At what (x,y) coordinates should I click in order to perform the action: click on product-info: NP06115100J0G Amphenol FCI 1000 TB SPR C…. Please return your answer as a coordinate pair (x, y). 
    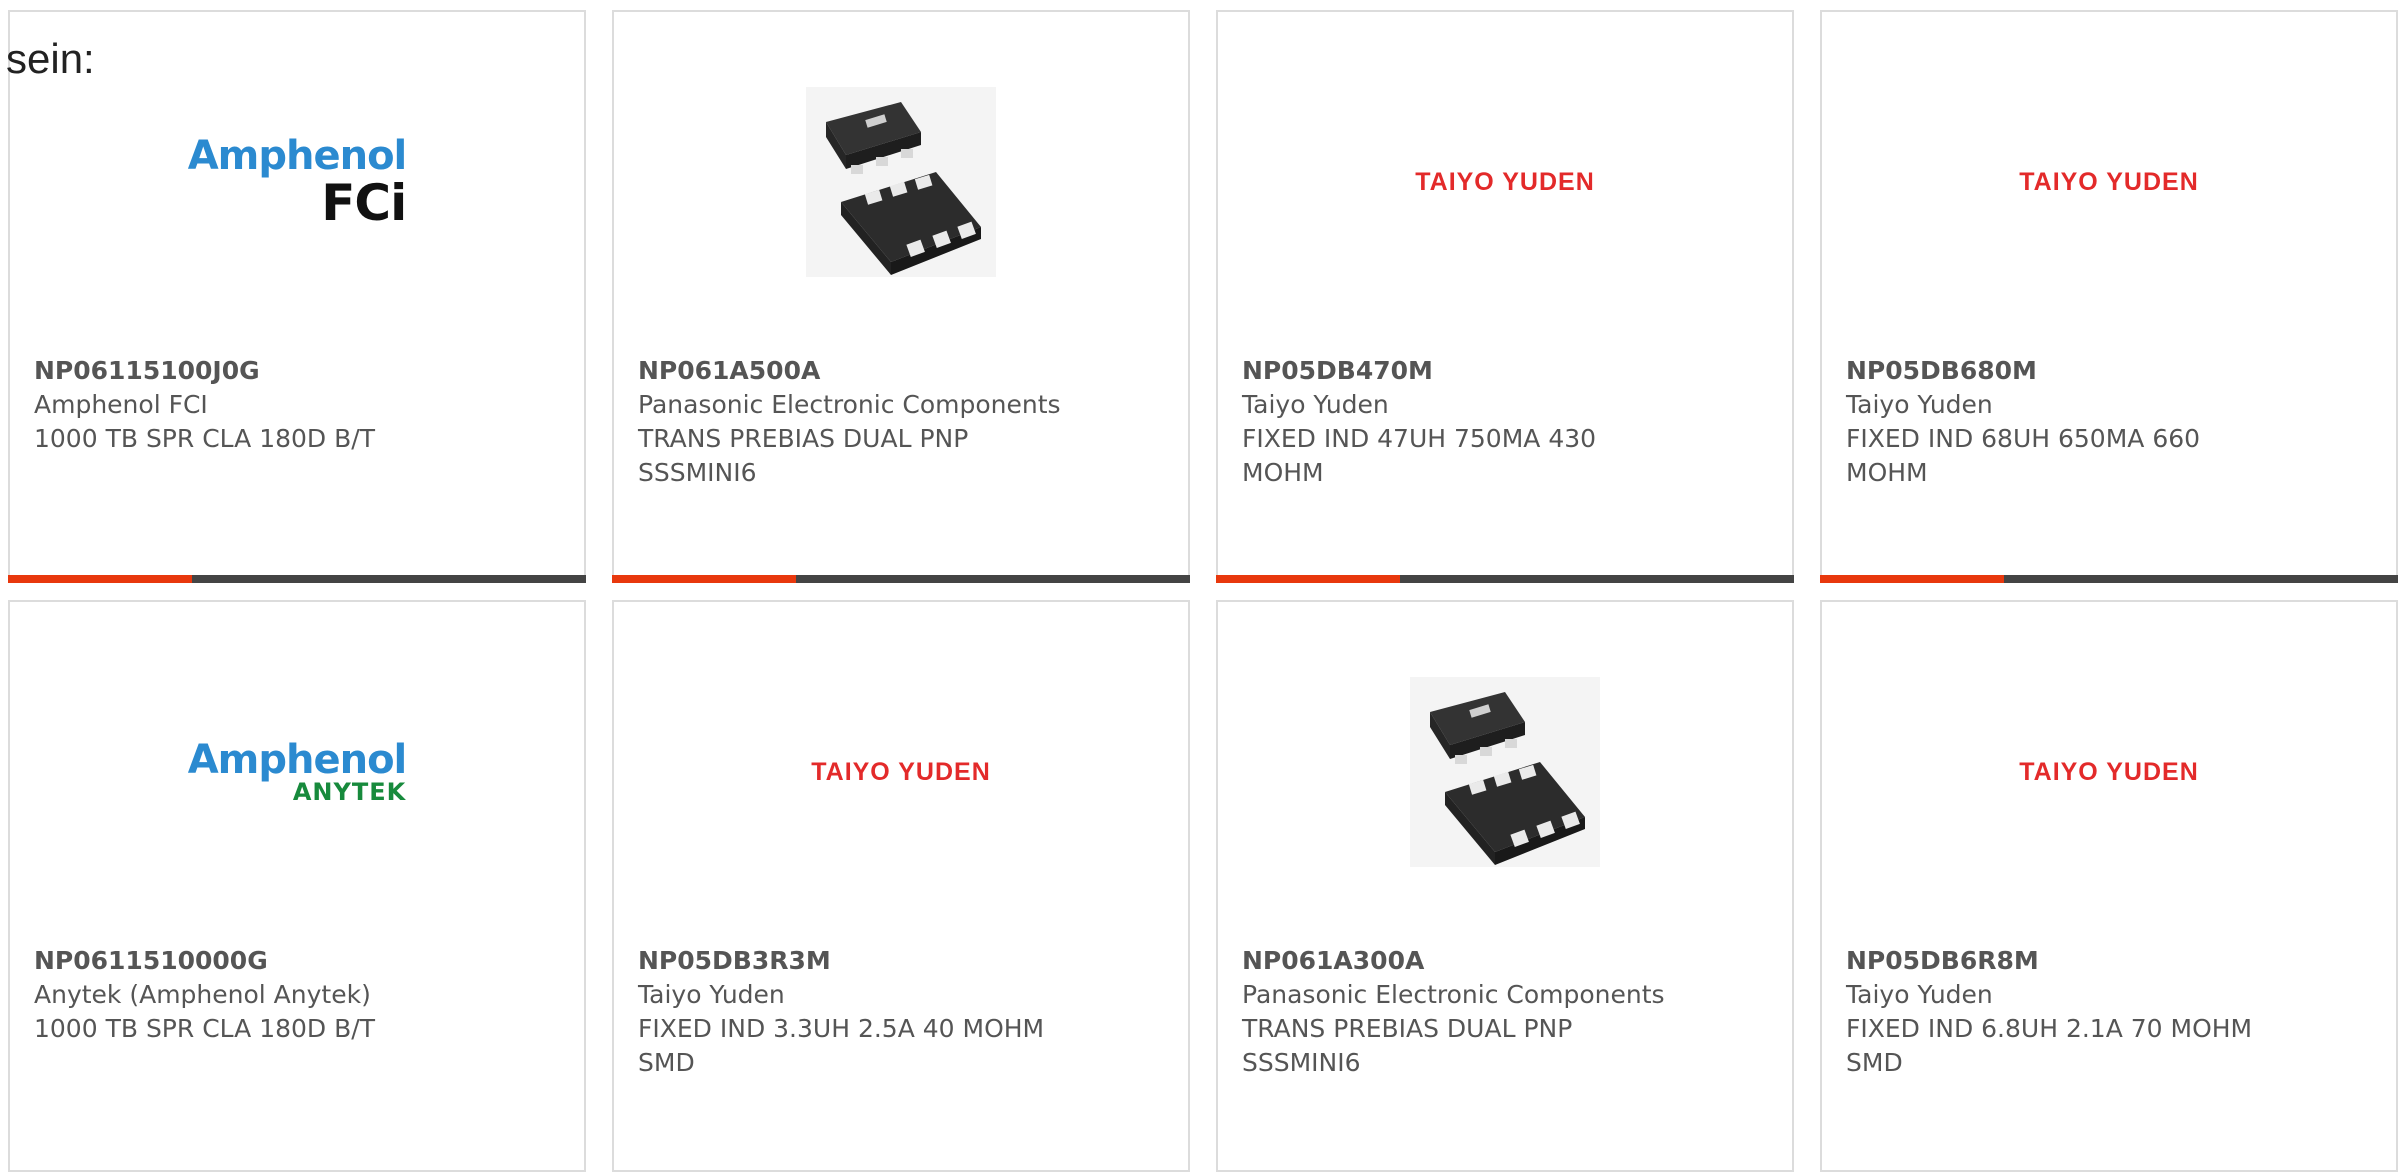
    Looking at the image, I should click on (297, 405).